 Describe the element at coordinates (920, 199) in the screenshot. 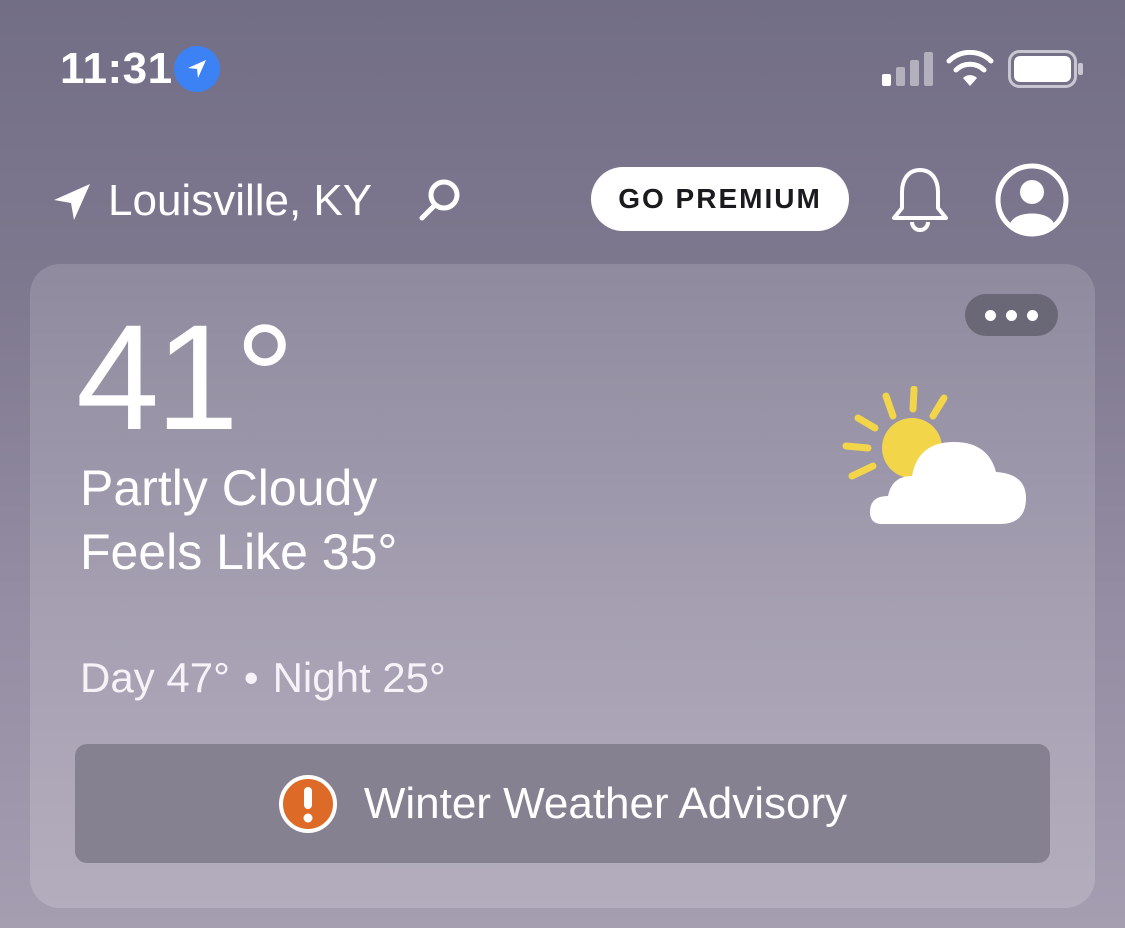

I see `bell-icon` at that location.